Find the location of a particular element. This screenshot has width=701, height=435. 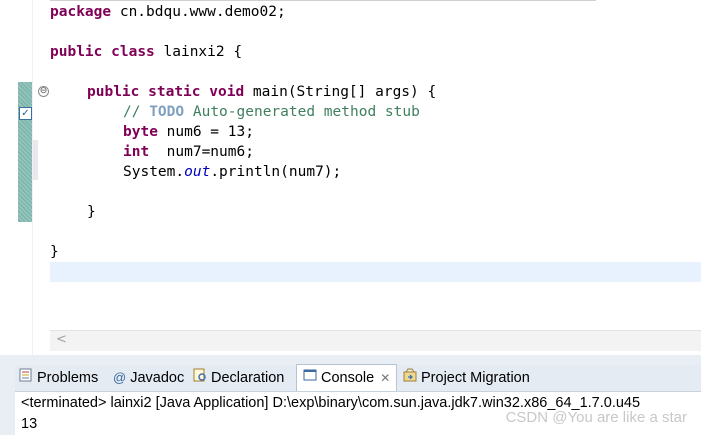

code-line-8: int num7=num6; is located at coordinates (188, 152).